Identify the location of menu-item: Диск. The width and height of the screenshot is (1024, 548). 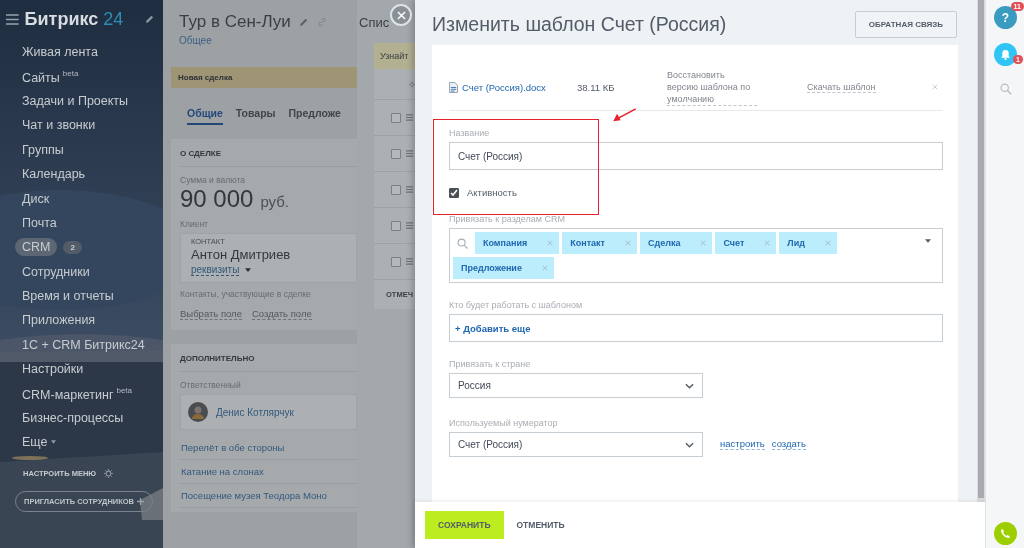
(36, 198).